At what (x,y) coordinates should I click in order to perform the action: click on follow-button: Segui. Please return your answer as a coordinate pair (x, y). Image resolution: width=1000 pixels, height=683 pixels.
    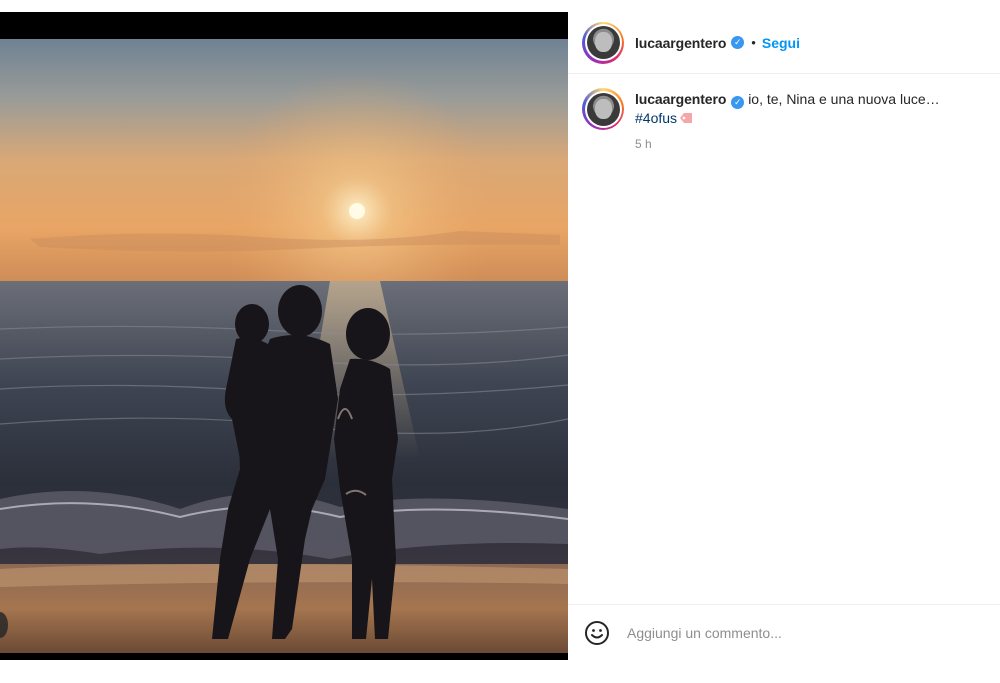
    Looking at the image, I should click on (781, 43).